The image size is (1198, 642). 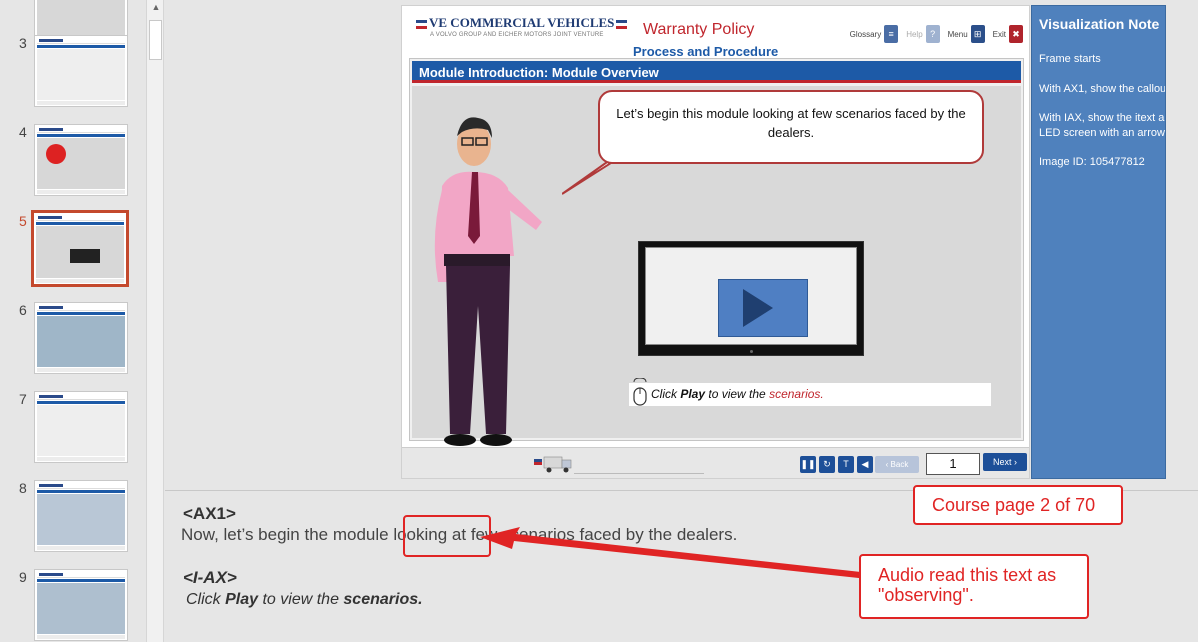 I want to click on slide-number: 9, so click(x=23, y=577).